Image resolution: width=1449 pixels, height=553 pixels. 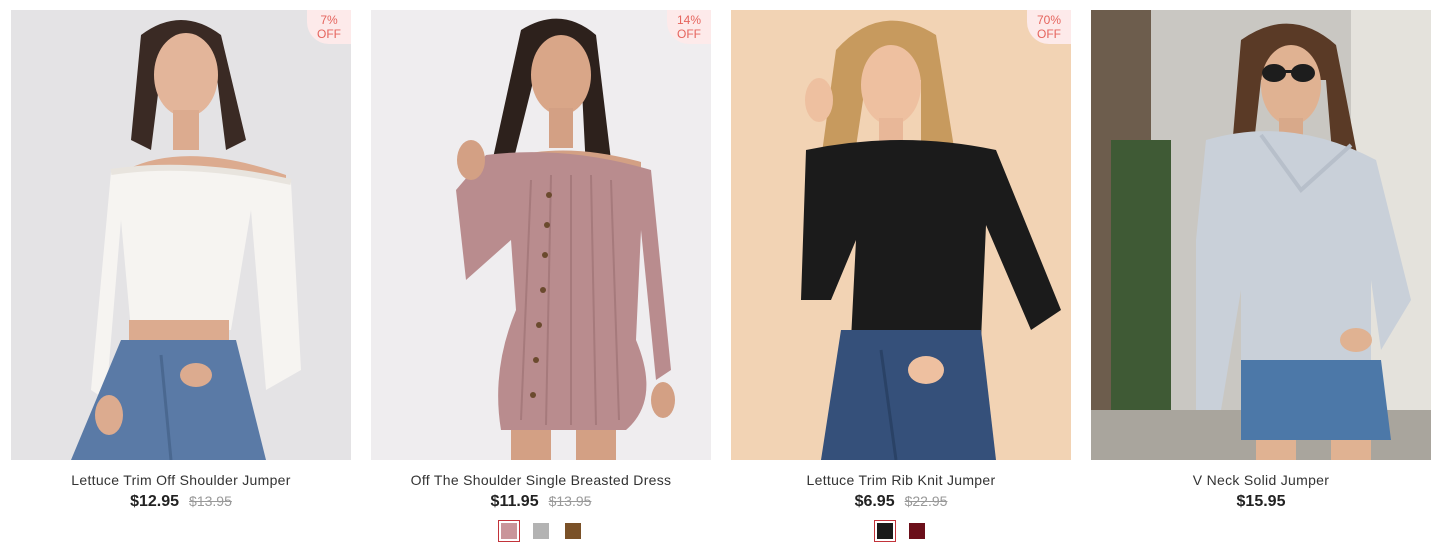 I want to click on discount-percent: 70%, so click(x=1049, y=20).